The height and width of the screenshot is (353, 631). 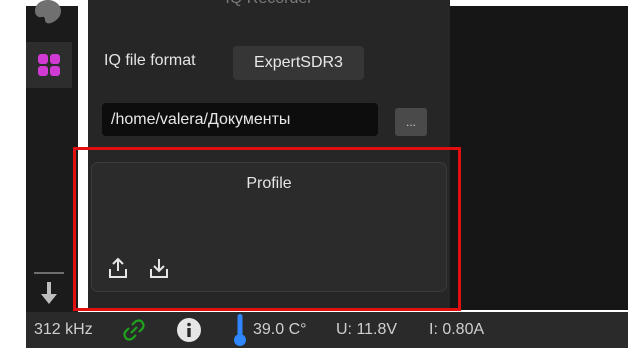 I want to click on info-icon, so click(x=189, y=330).